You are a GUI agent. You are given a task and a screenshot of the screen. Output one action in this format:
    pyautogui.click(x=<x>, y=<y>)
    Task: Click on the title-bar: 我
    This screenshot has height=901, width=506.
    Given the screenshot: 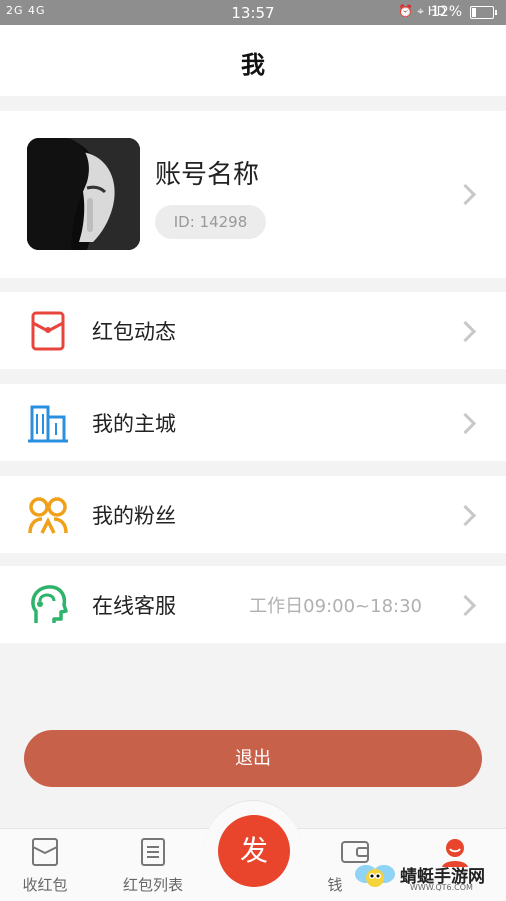 What is the action you would take?
    pyautogui.click(x=253, y=60)
    